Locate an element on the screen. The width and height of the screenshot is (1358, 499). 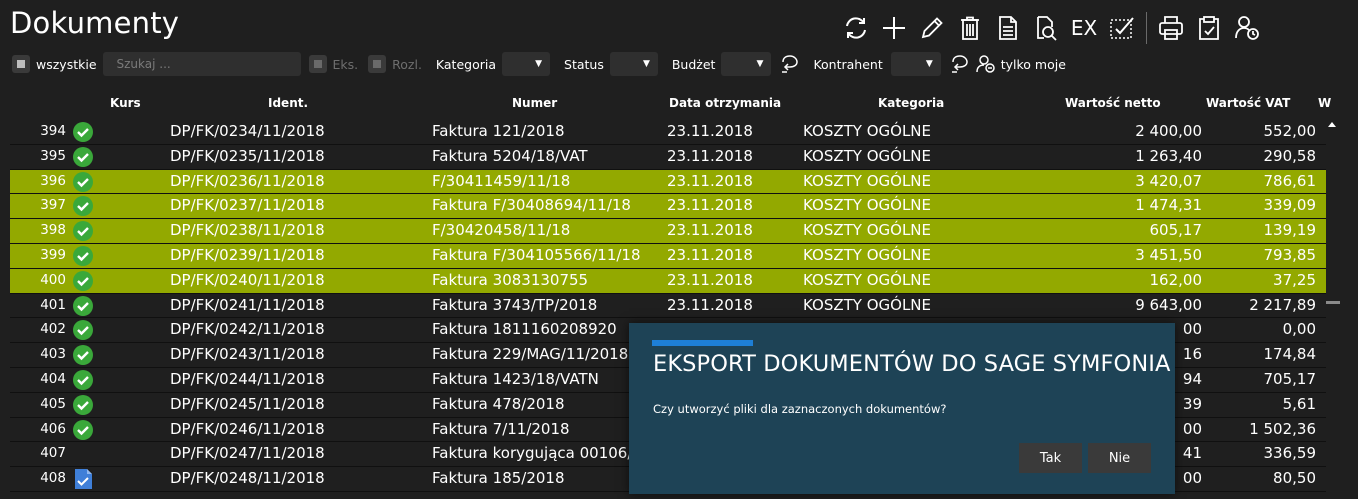
no-button: Nie is located at coordinates (1119, 458).